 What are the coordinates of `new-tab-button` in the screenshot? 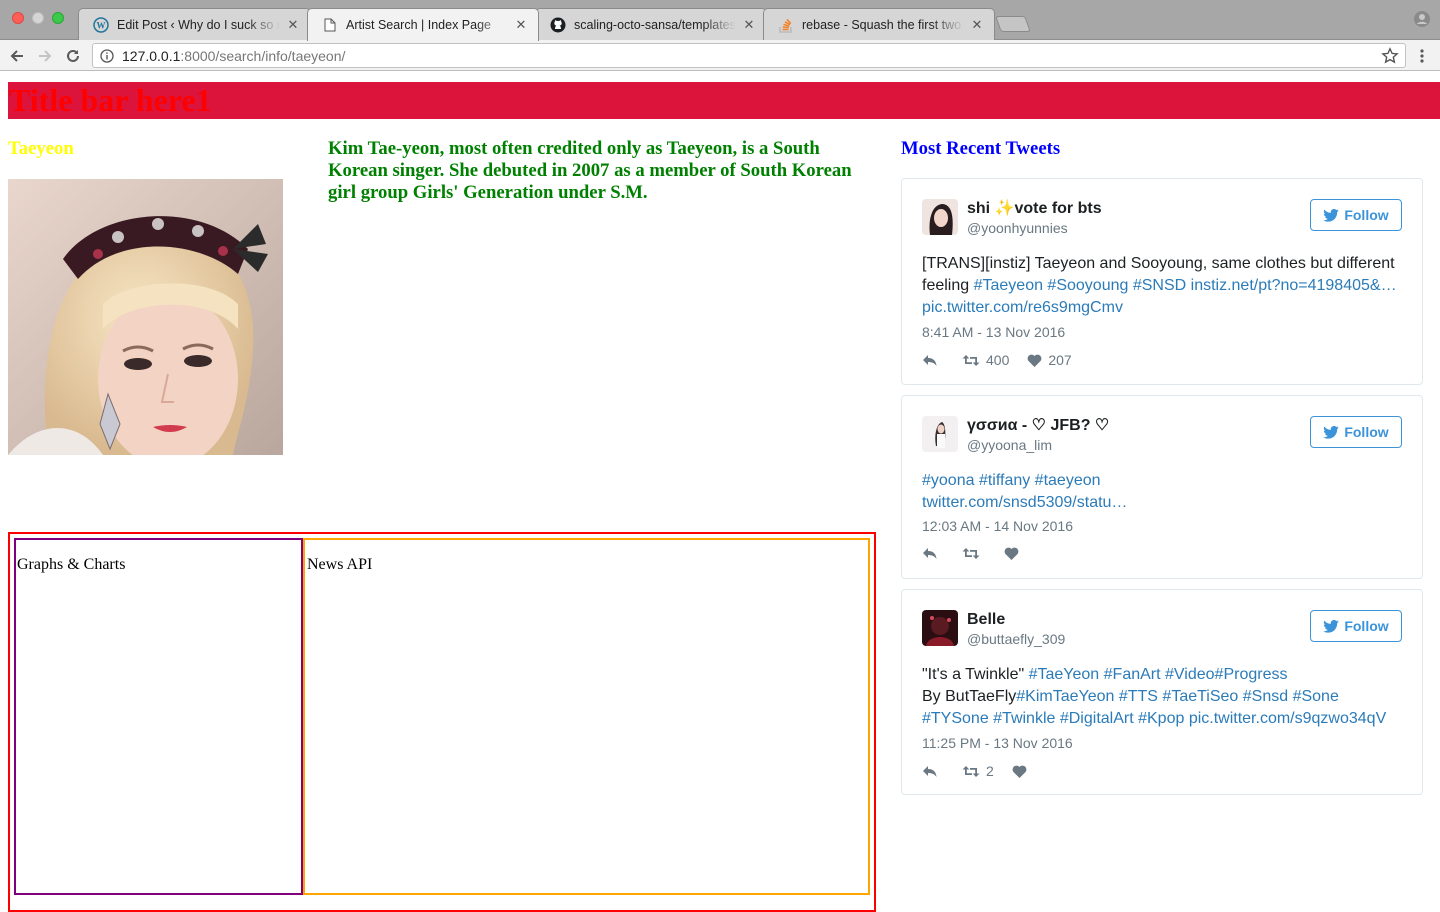 It's located at (1013, 24).